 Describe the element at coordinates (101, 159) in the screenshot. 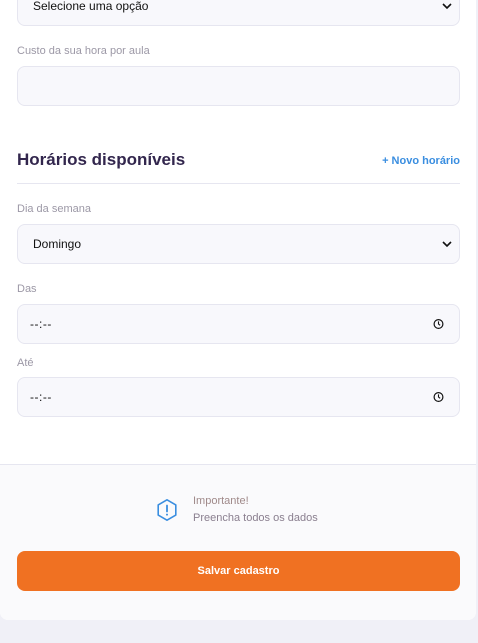

I see `schedule-title: Horários disponíveis` at that location.